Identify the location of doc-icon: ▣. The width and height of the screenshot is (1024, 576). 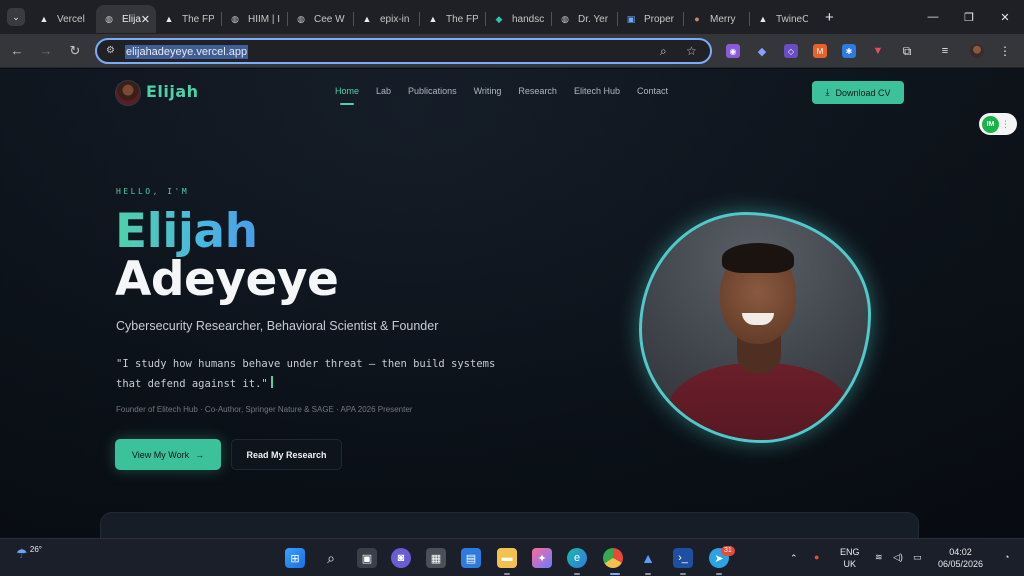
(631, 18).